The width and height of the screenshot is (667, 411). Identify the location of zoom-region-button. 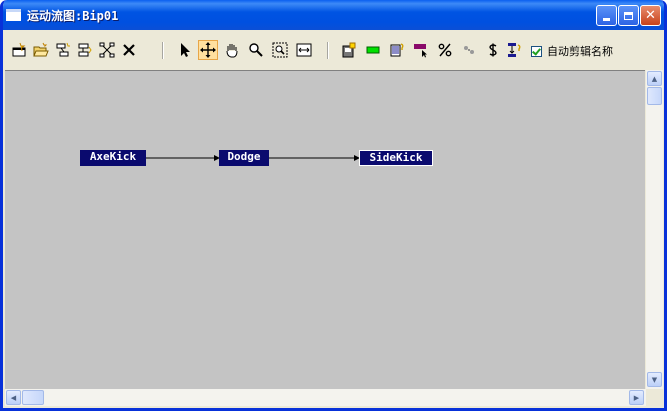
(280, 50).